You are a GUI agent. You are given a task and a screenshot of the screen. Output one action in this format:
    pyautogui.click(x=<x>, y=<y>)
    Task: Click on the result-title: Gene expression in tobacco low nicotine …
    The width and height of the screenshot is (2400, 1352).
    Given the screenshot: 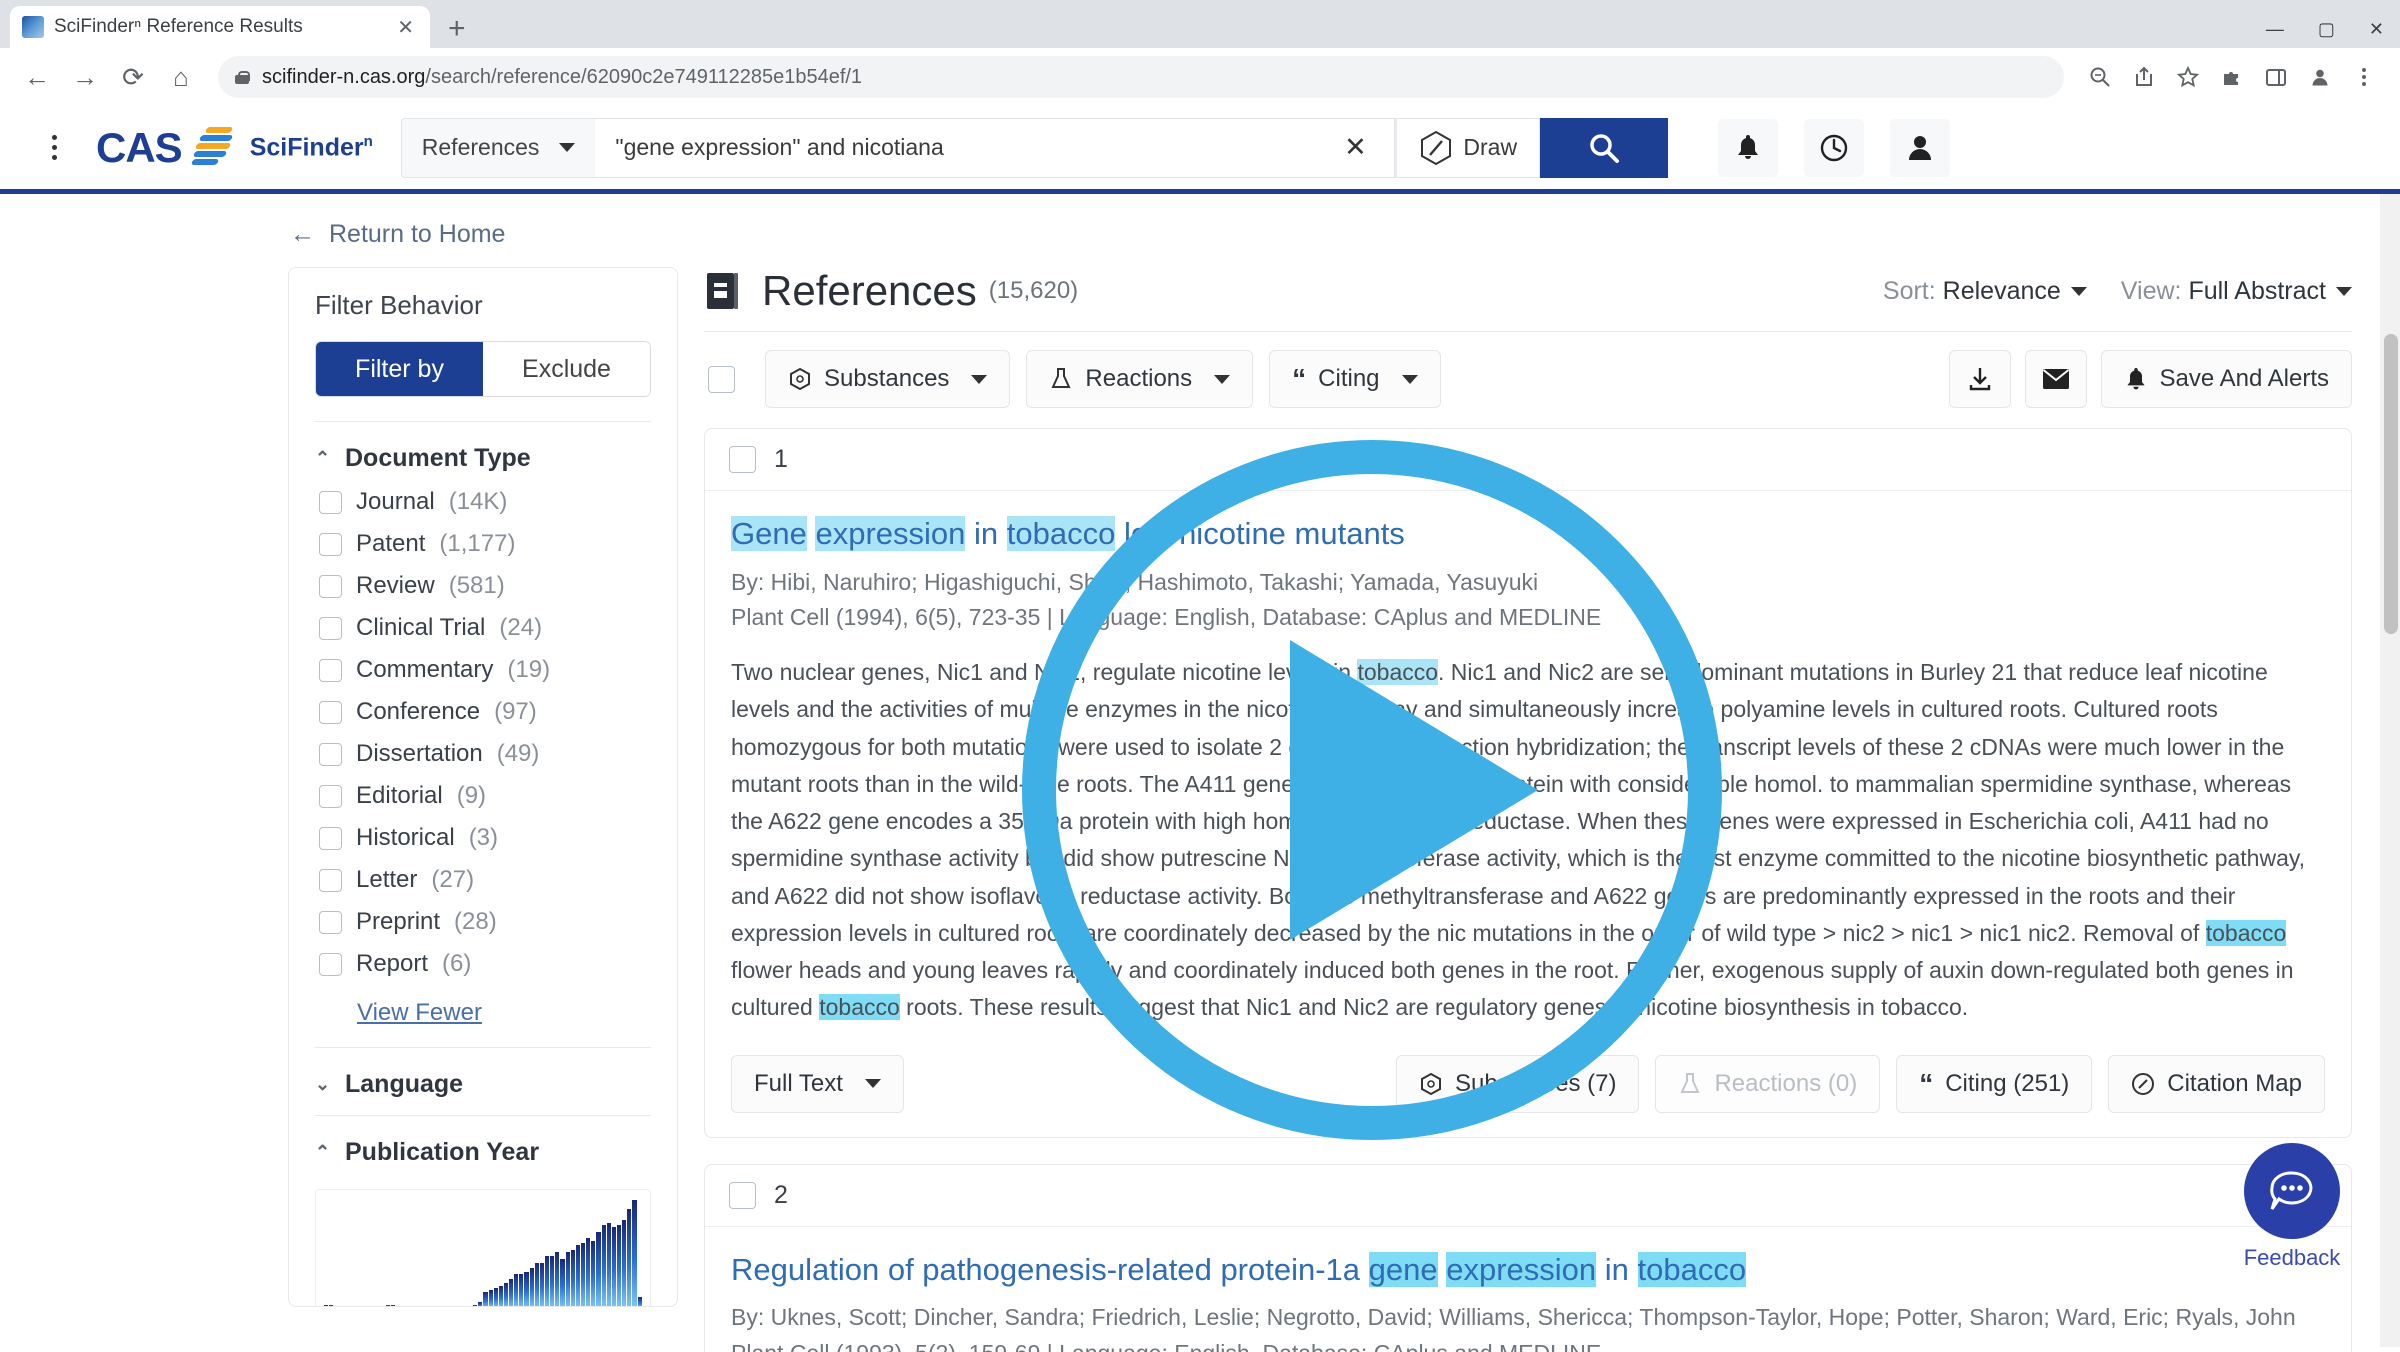 What is the action you would take?
    pyautogui.click(x=1528, y=534)
    